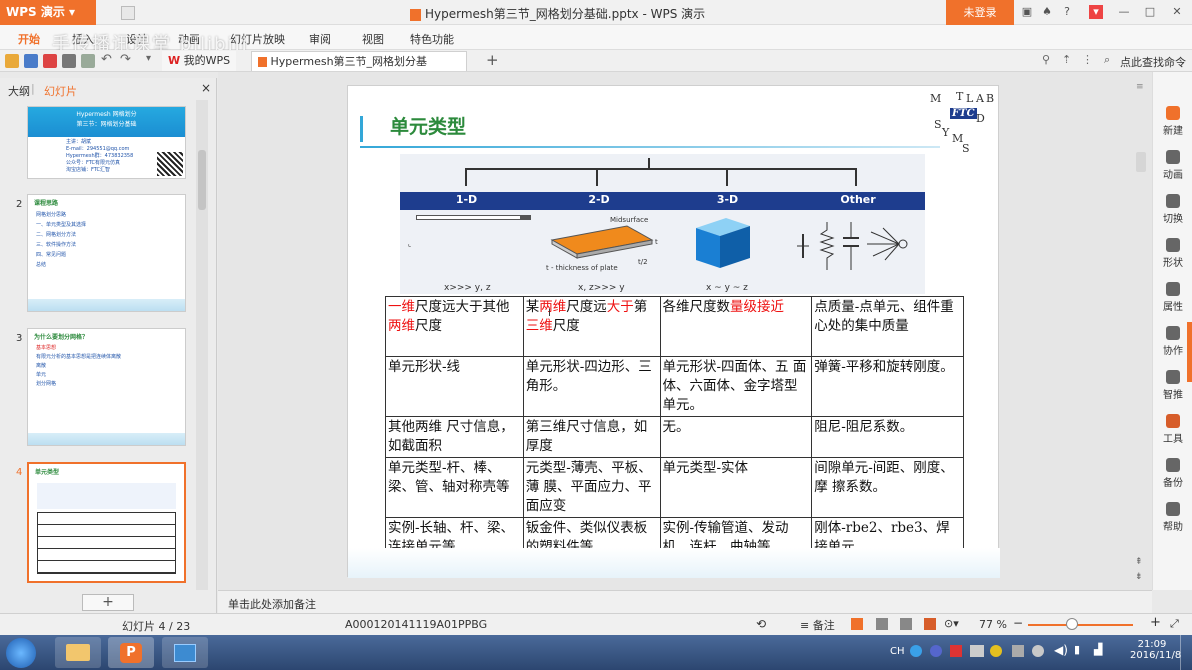  What do you see at coordinates (1018, 623) in the screenshot?
I see `zoom-out-icon: −` at bounding box center [1018, 623].